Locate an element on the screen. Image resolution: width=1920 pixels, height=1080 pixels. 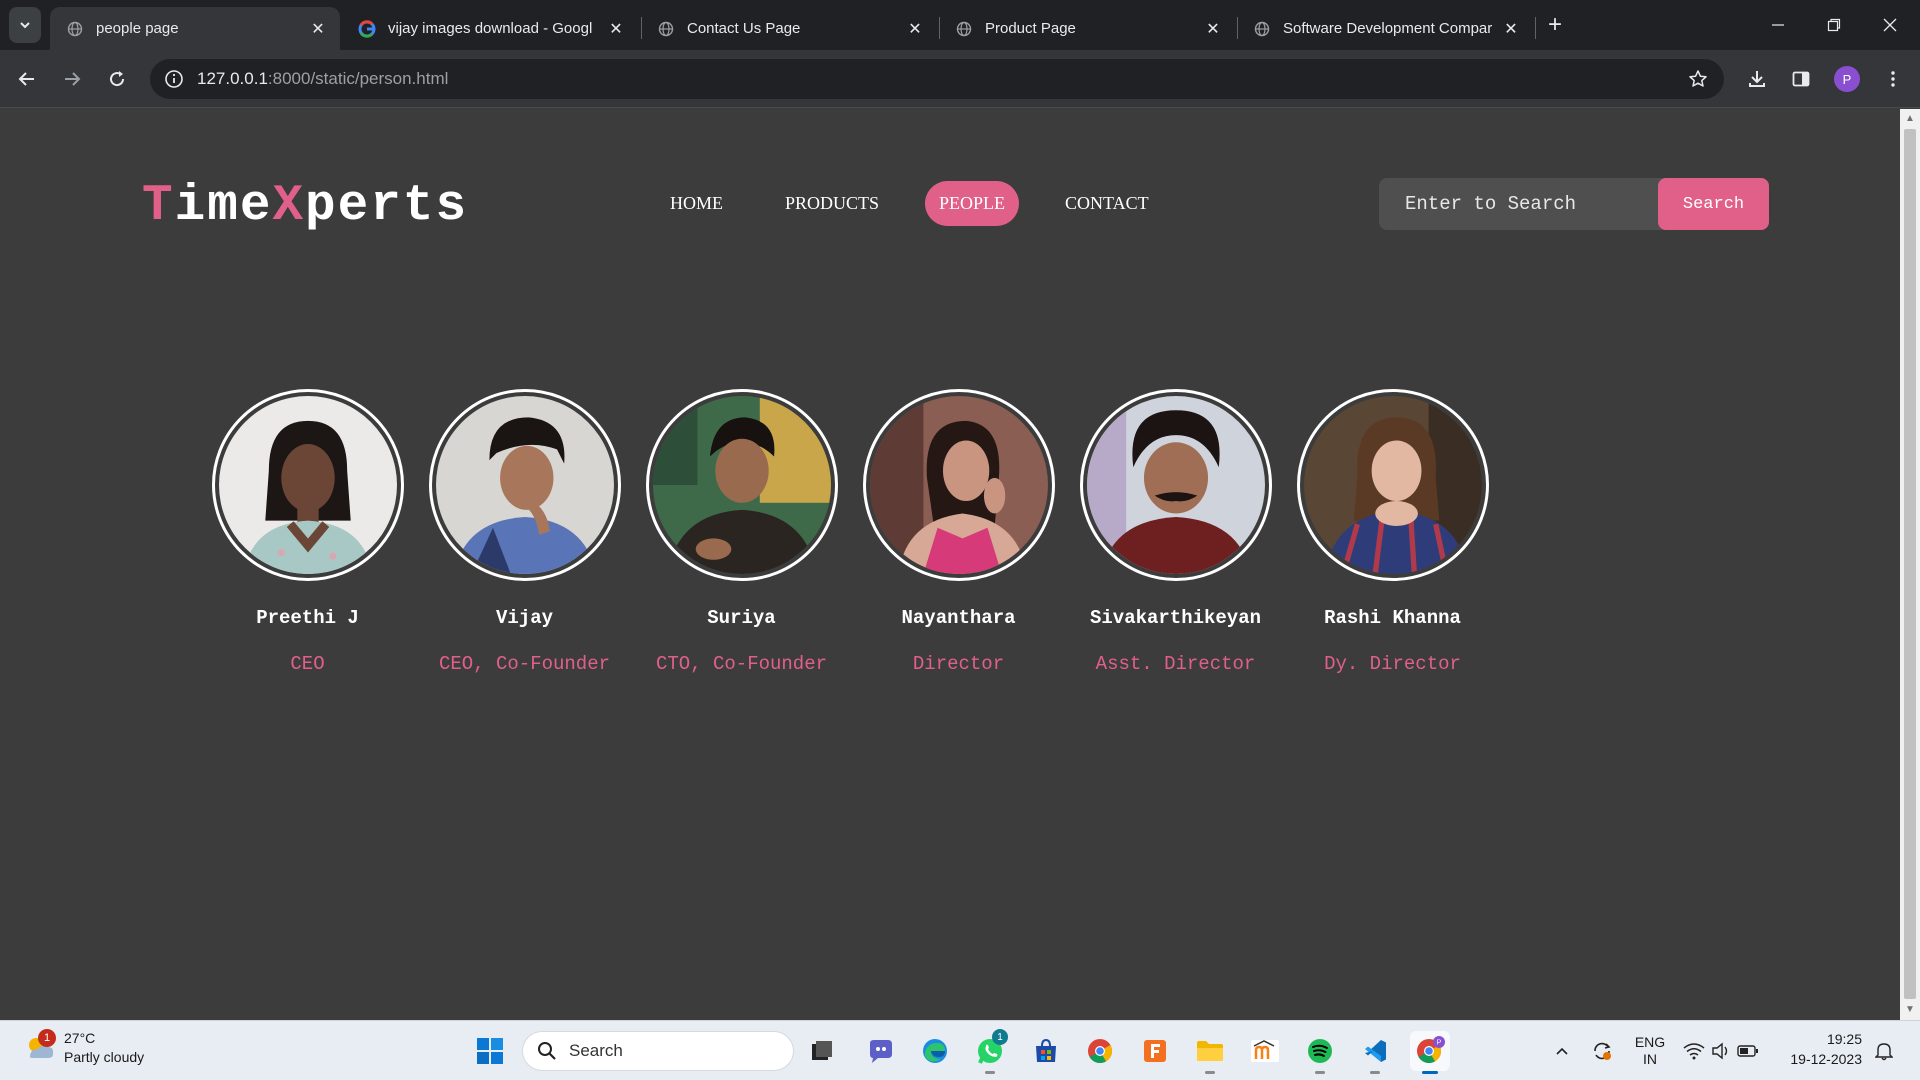
chrome-icon is located at coordinates (1100, 1051).